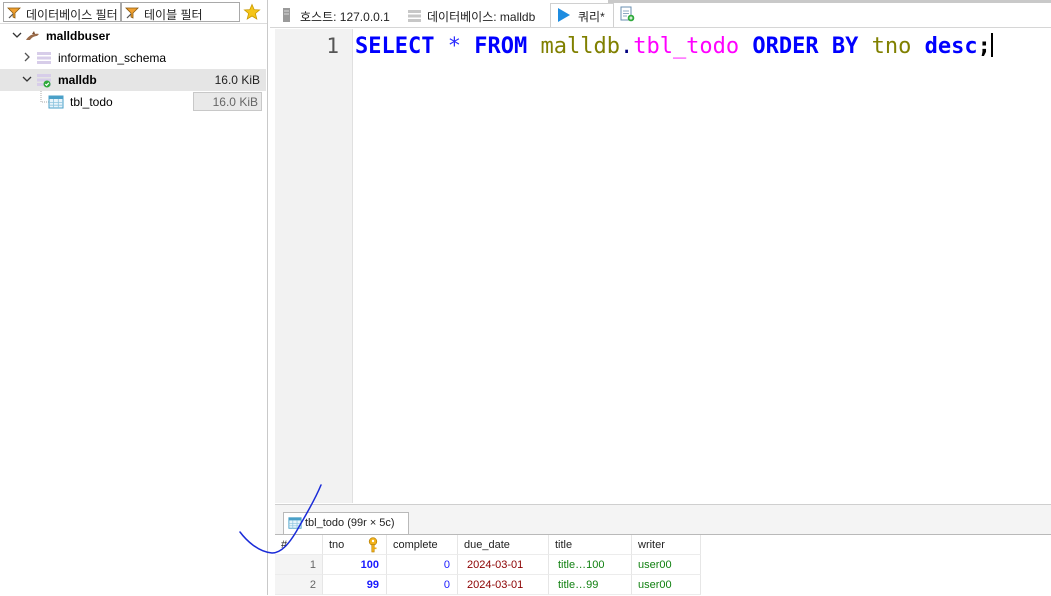  I want to click on cell-tno: 99, so click(355, 585).